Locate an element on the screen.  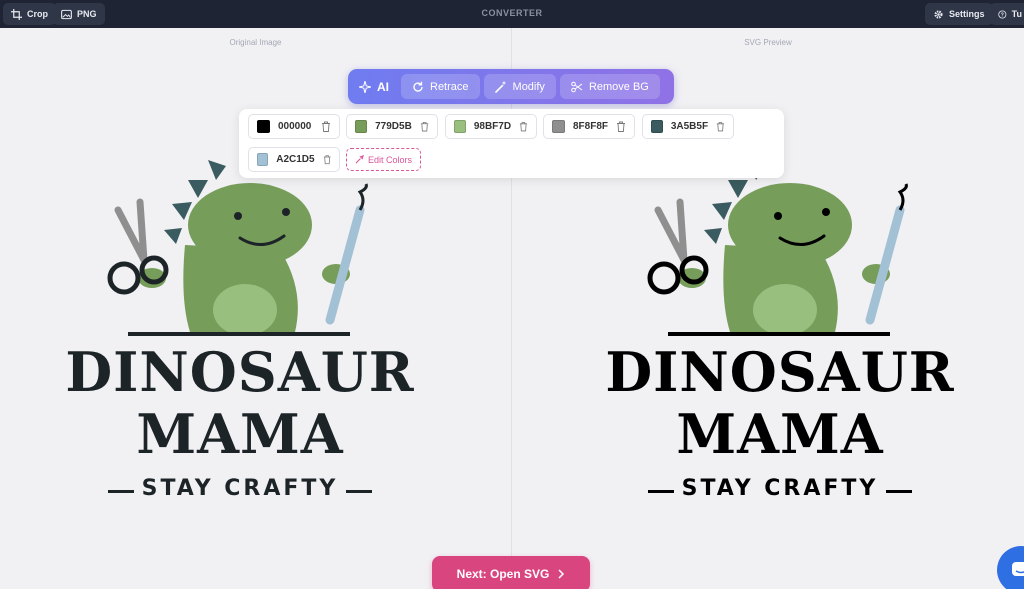
color-chip: A2C1D5 is located at coordinates (294, 159).